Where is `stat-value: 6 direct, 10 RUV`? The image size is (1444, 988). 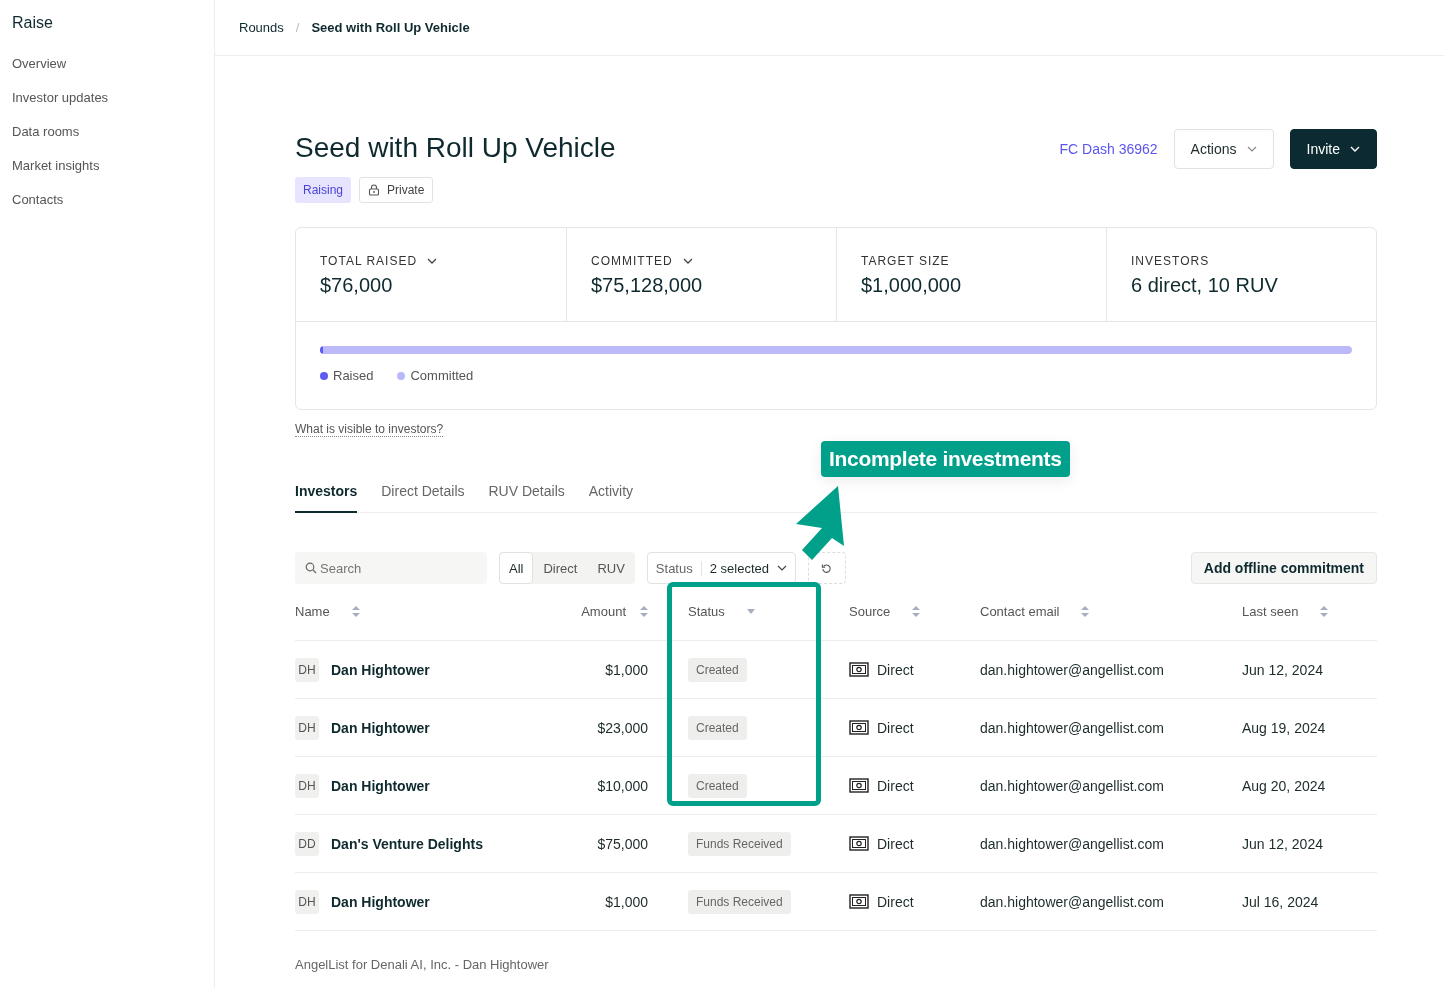 stat-value: 6 direct, 10 RUV is located at coordinates (1205, 285).